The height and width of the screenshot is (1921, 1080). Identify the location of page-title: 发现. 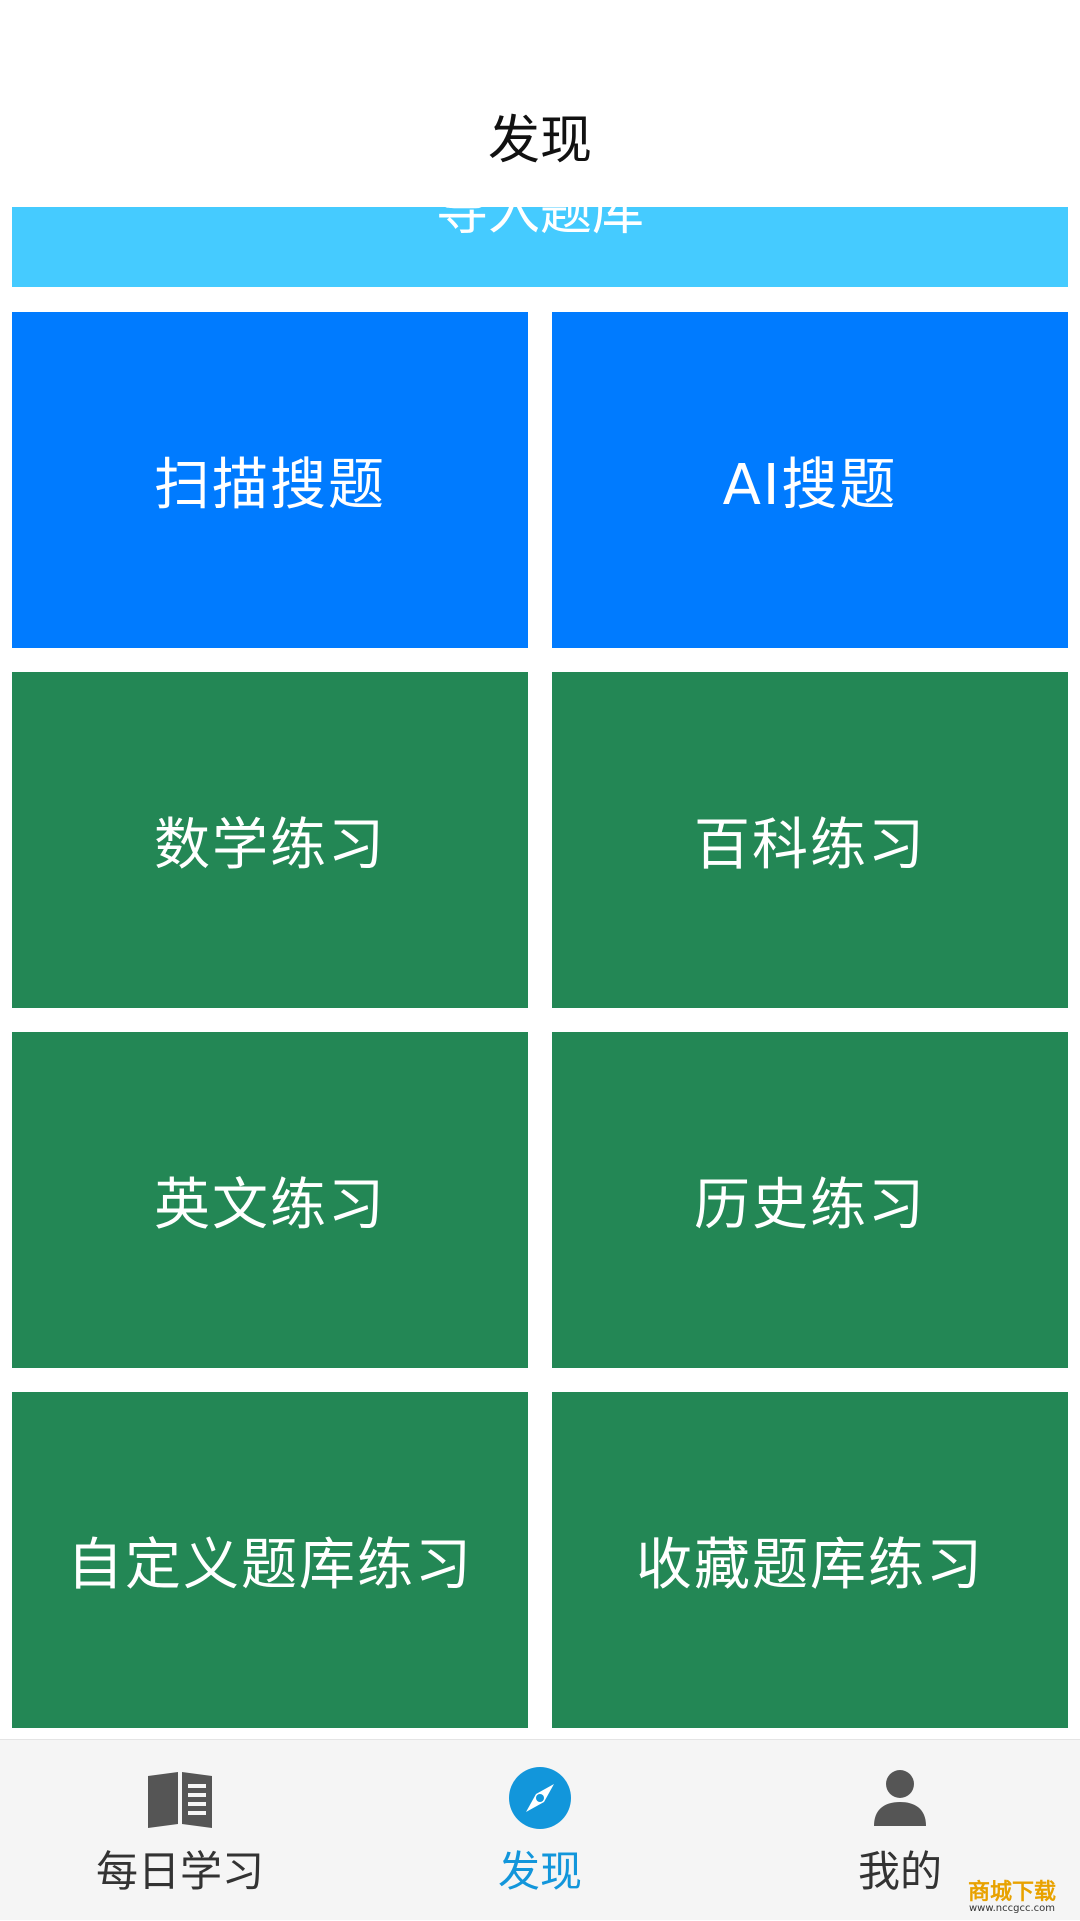
(539, 141).